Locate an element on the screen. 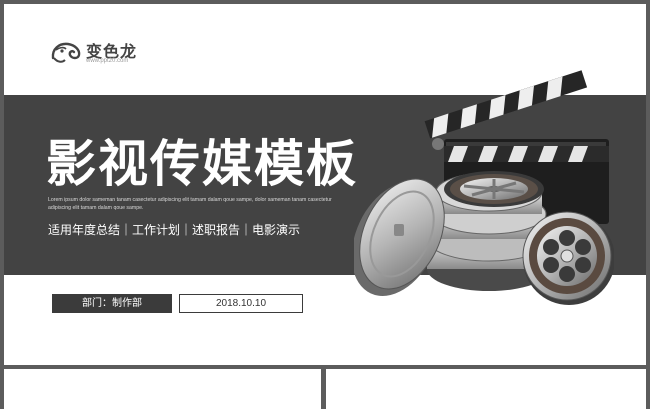 Image resolution: width=650 pixels, height=409 pixels. film-reel-icon is located at coordinates (568, 258).